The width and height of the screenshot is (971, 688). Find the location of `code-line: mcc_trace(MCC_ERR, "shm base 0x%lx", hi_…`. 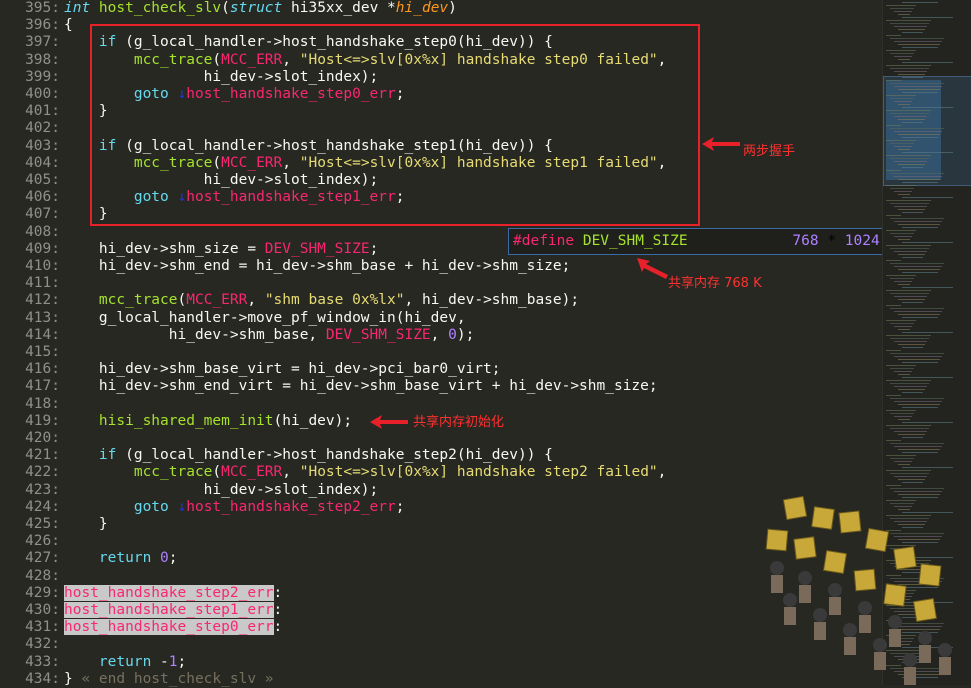

code-line: mcc_trace(MCC_ERR, "shm base 0x%lx", hi_… is located at coordinates (321, 300).